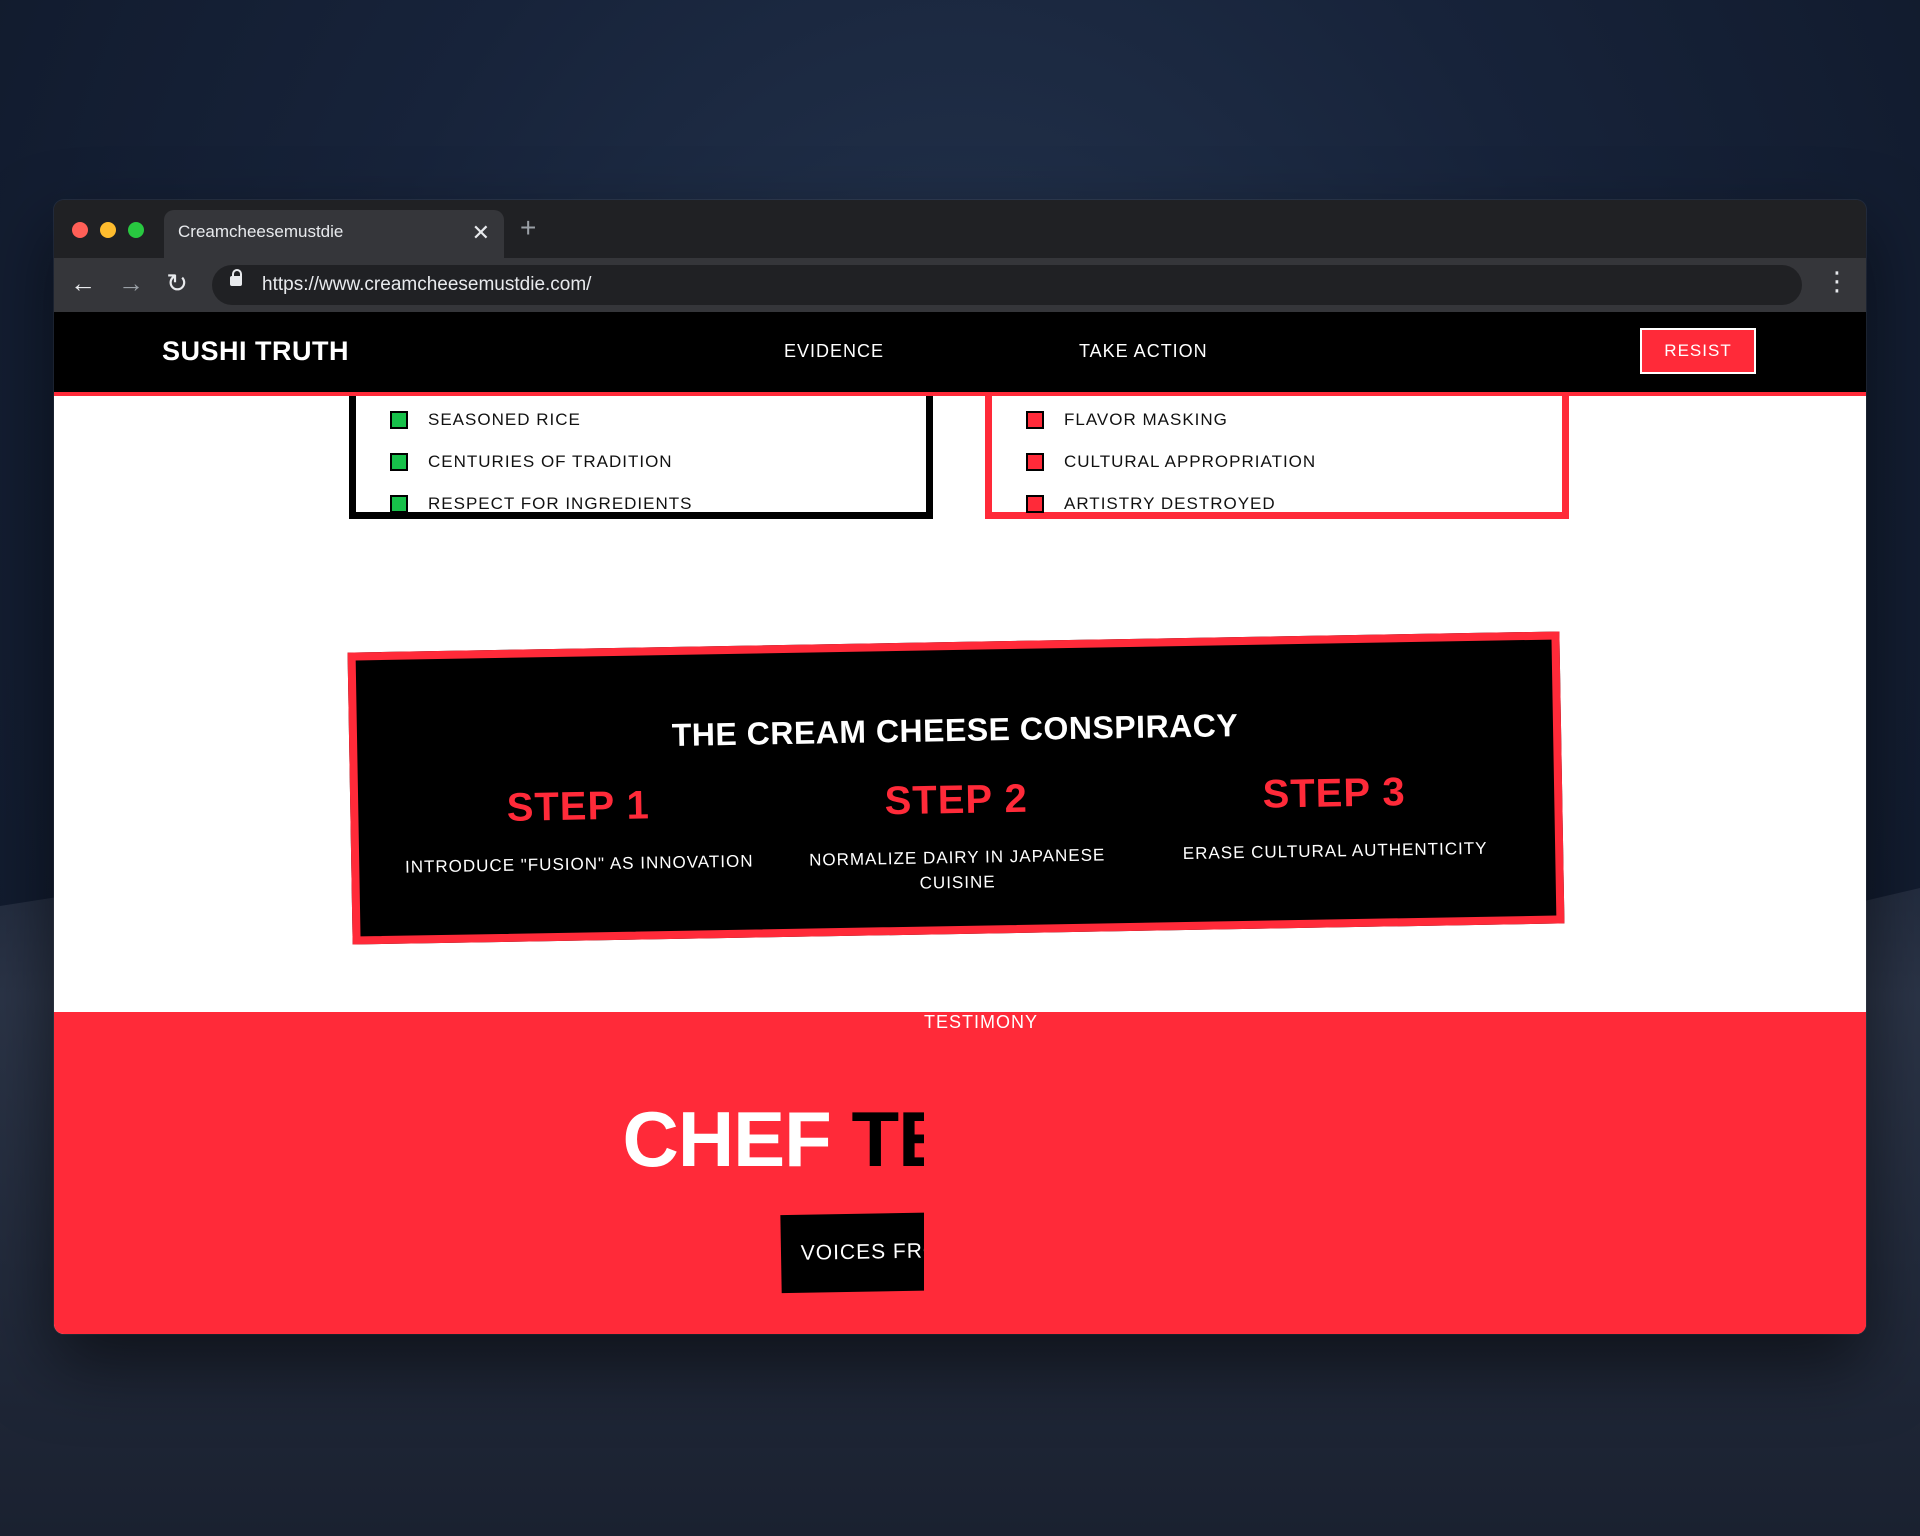 This screenshot has height=1536, width=1920. Describe the element at coordinates (1170, 503) in the screenshot. I see `list-item-text: ARTISTRY DESTROYED` at that location.